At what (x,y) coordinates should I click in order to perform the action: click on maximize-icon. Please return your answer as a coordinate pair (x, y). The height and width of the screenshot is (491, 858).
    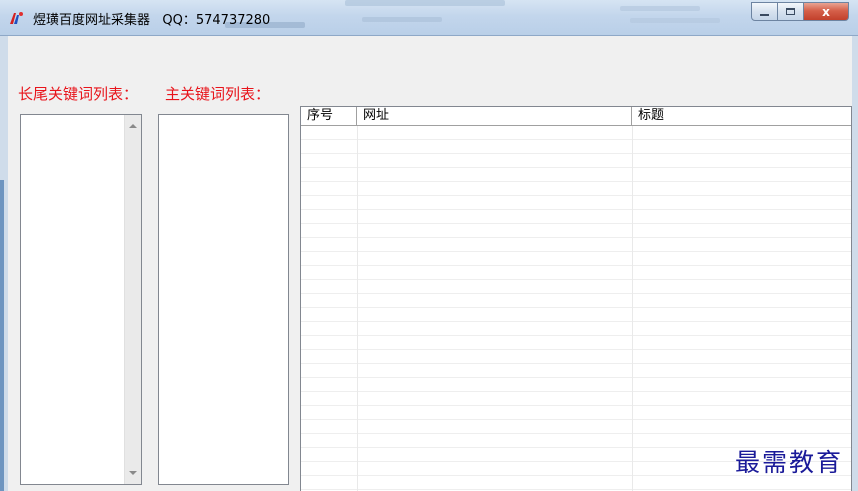
    Looking at the image, I should click on (790, 11).